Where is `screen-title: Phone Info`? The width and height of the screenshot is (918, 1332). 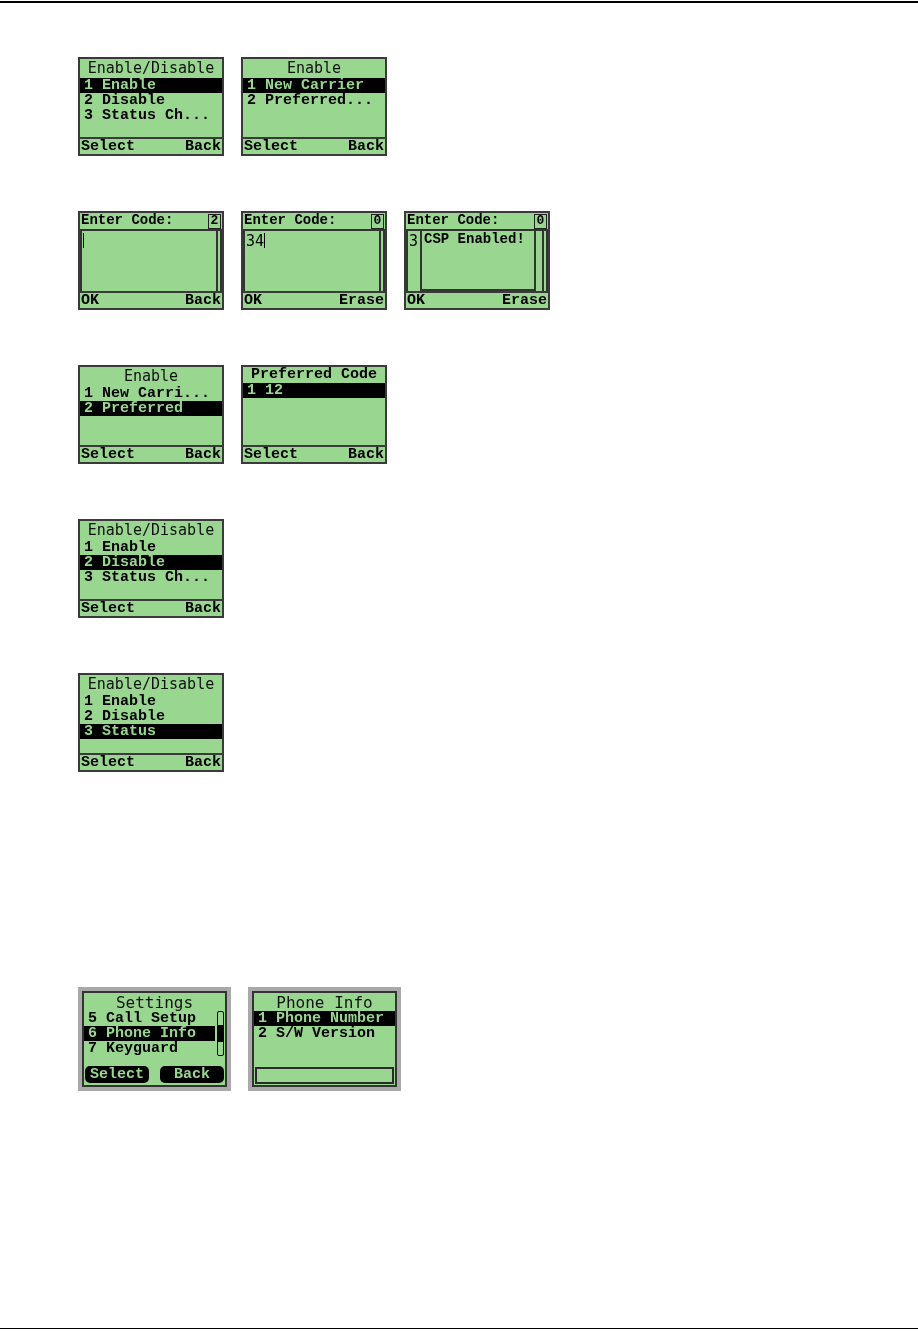 screen-title: Phone Info is located at coordinates (324, 1002).